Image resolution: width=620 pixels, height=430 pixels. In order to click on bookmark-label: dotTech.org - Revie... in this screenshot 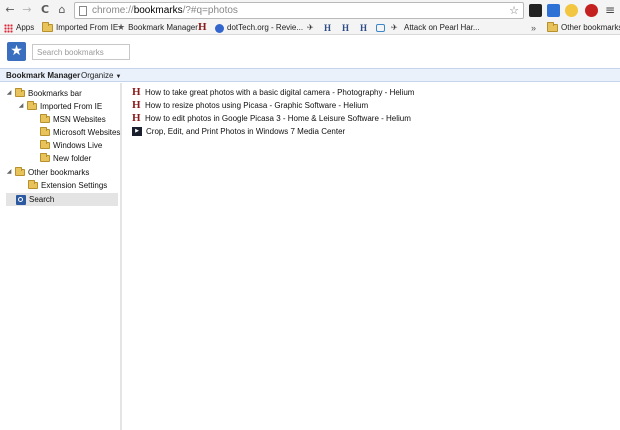, I will do `click(265, 27)`.